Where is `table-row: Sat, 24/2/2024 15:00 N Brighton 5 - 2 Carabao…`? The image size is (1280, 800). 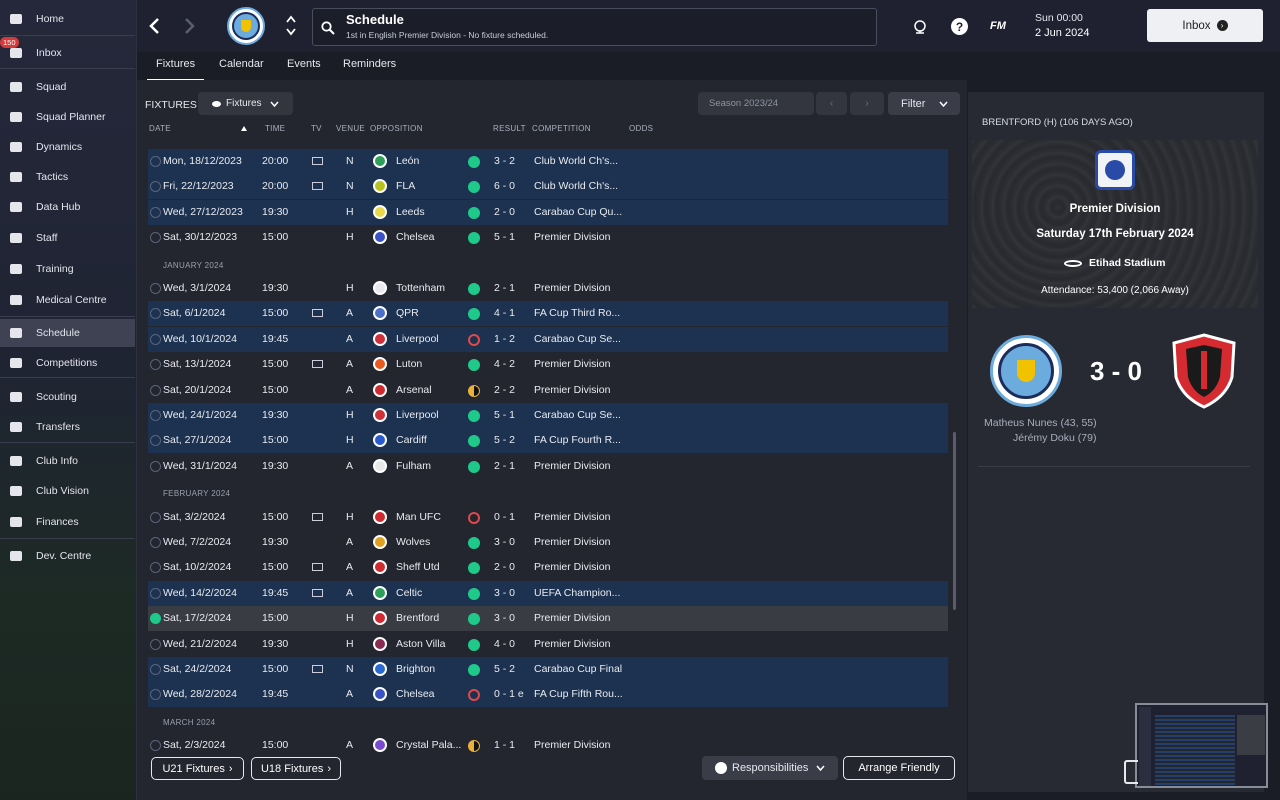
table-row: Sat, 24/2/2024 15:00 N Brighton 5 - 2 Carabao… is located at coordinates (548, 669).